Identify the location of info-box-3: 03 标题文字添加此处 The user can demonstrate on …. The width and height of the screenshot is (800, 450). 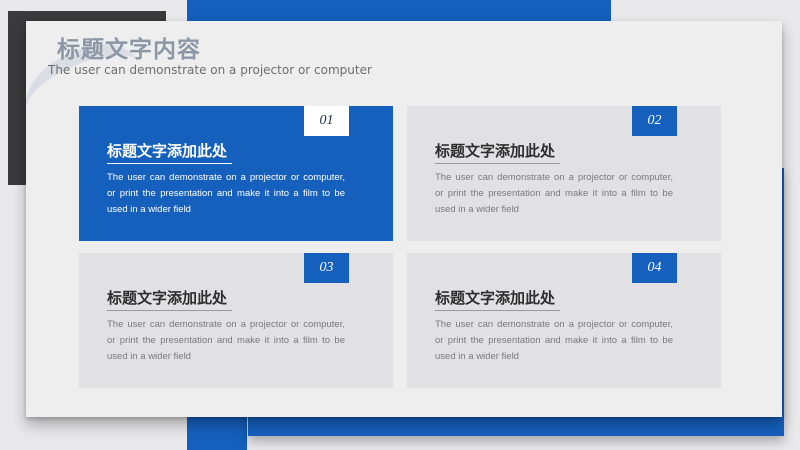
(236, 320).